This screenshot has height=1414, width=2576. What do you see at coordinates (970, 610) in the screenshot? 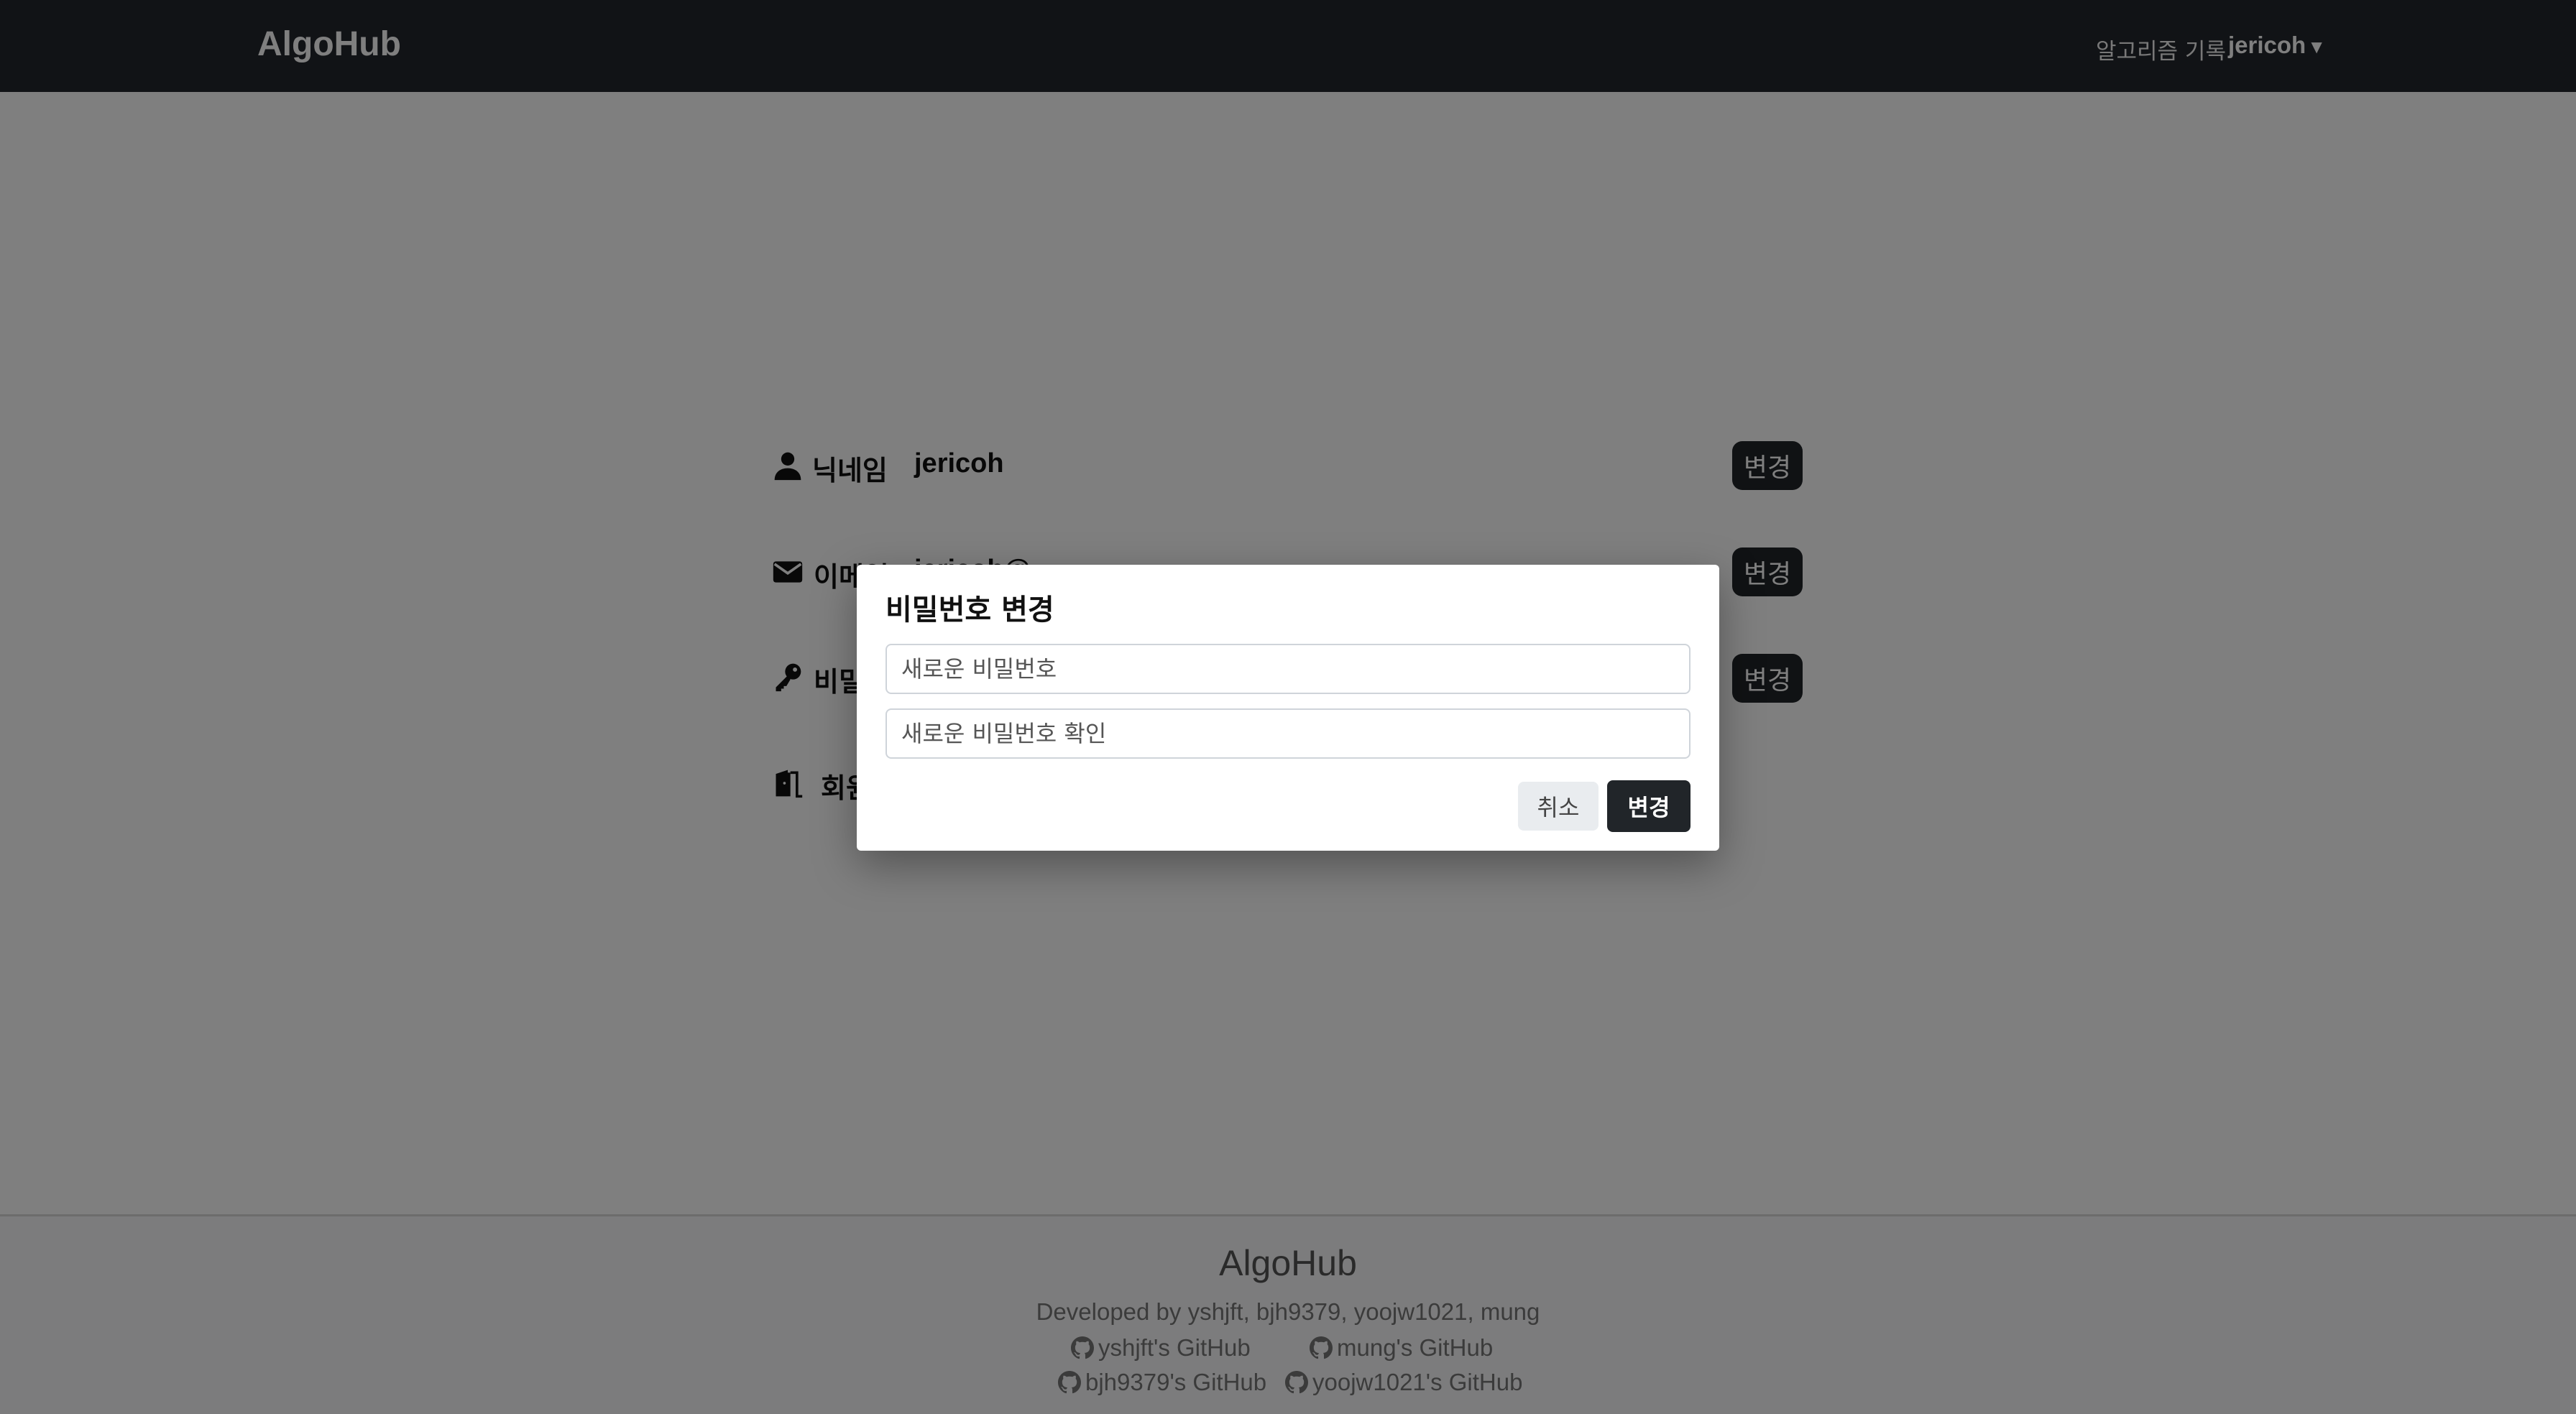
I see `modal-title: 비밀번호 변경` at bounding box center [970, 610].